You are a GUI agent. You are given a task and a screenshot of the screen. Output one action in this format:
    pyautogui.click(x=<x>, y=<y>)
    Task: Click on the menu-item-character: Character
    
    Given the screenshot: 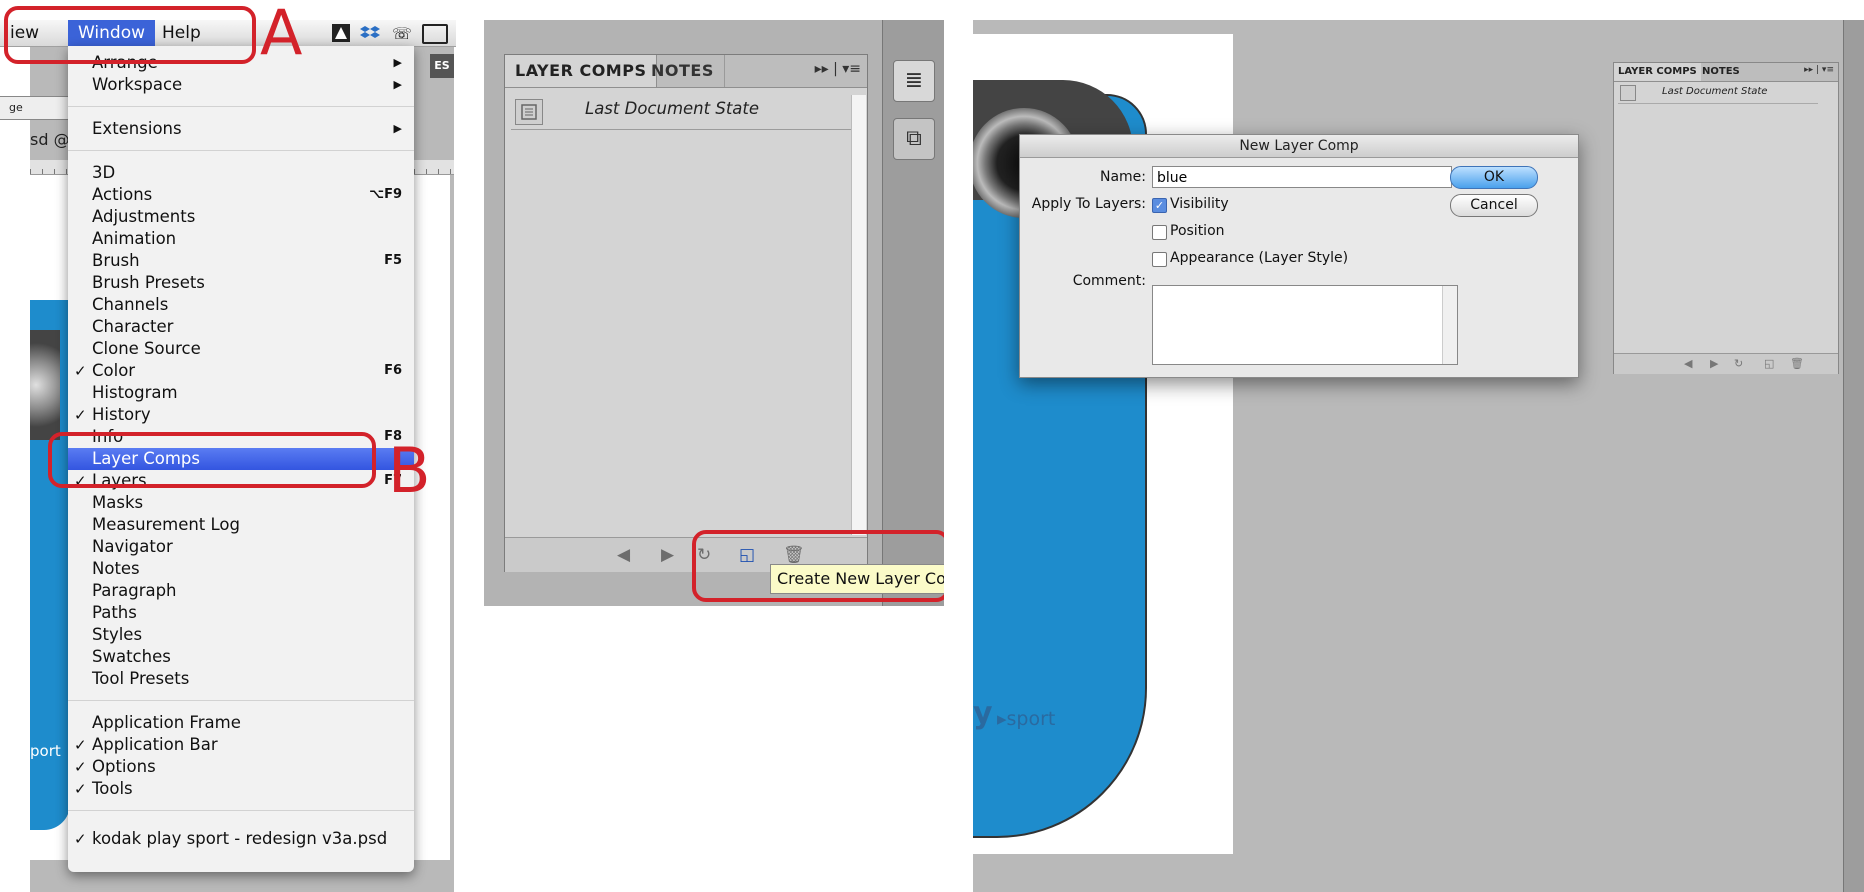 What is the action you would take?
    pyautogui.click(x=241, y=327)
    